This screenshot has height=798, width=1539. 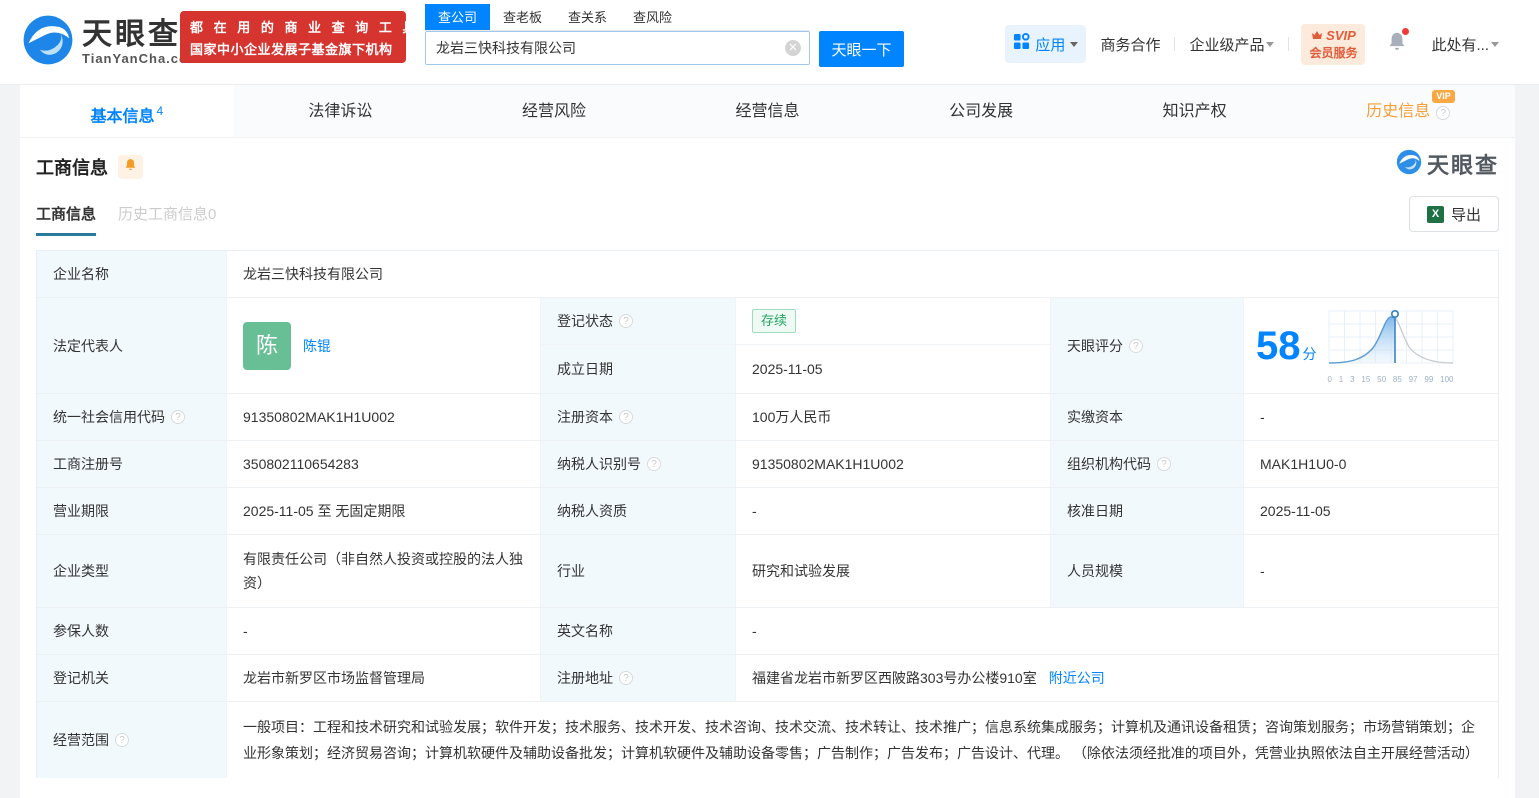 What do you see at coordinates (638, 571) in the screenshot?
I see `industry-label: 行业` at bounding box center [638, 571].